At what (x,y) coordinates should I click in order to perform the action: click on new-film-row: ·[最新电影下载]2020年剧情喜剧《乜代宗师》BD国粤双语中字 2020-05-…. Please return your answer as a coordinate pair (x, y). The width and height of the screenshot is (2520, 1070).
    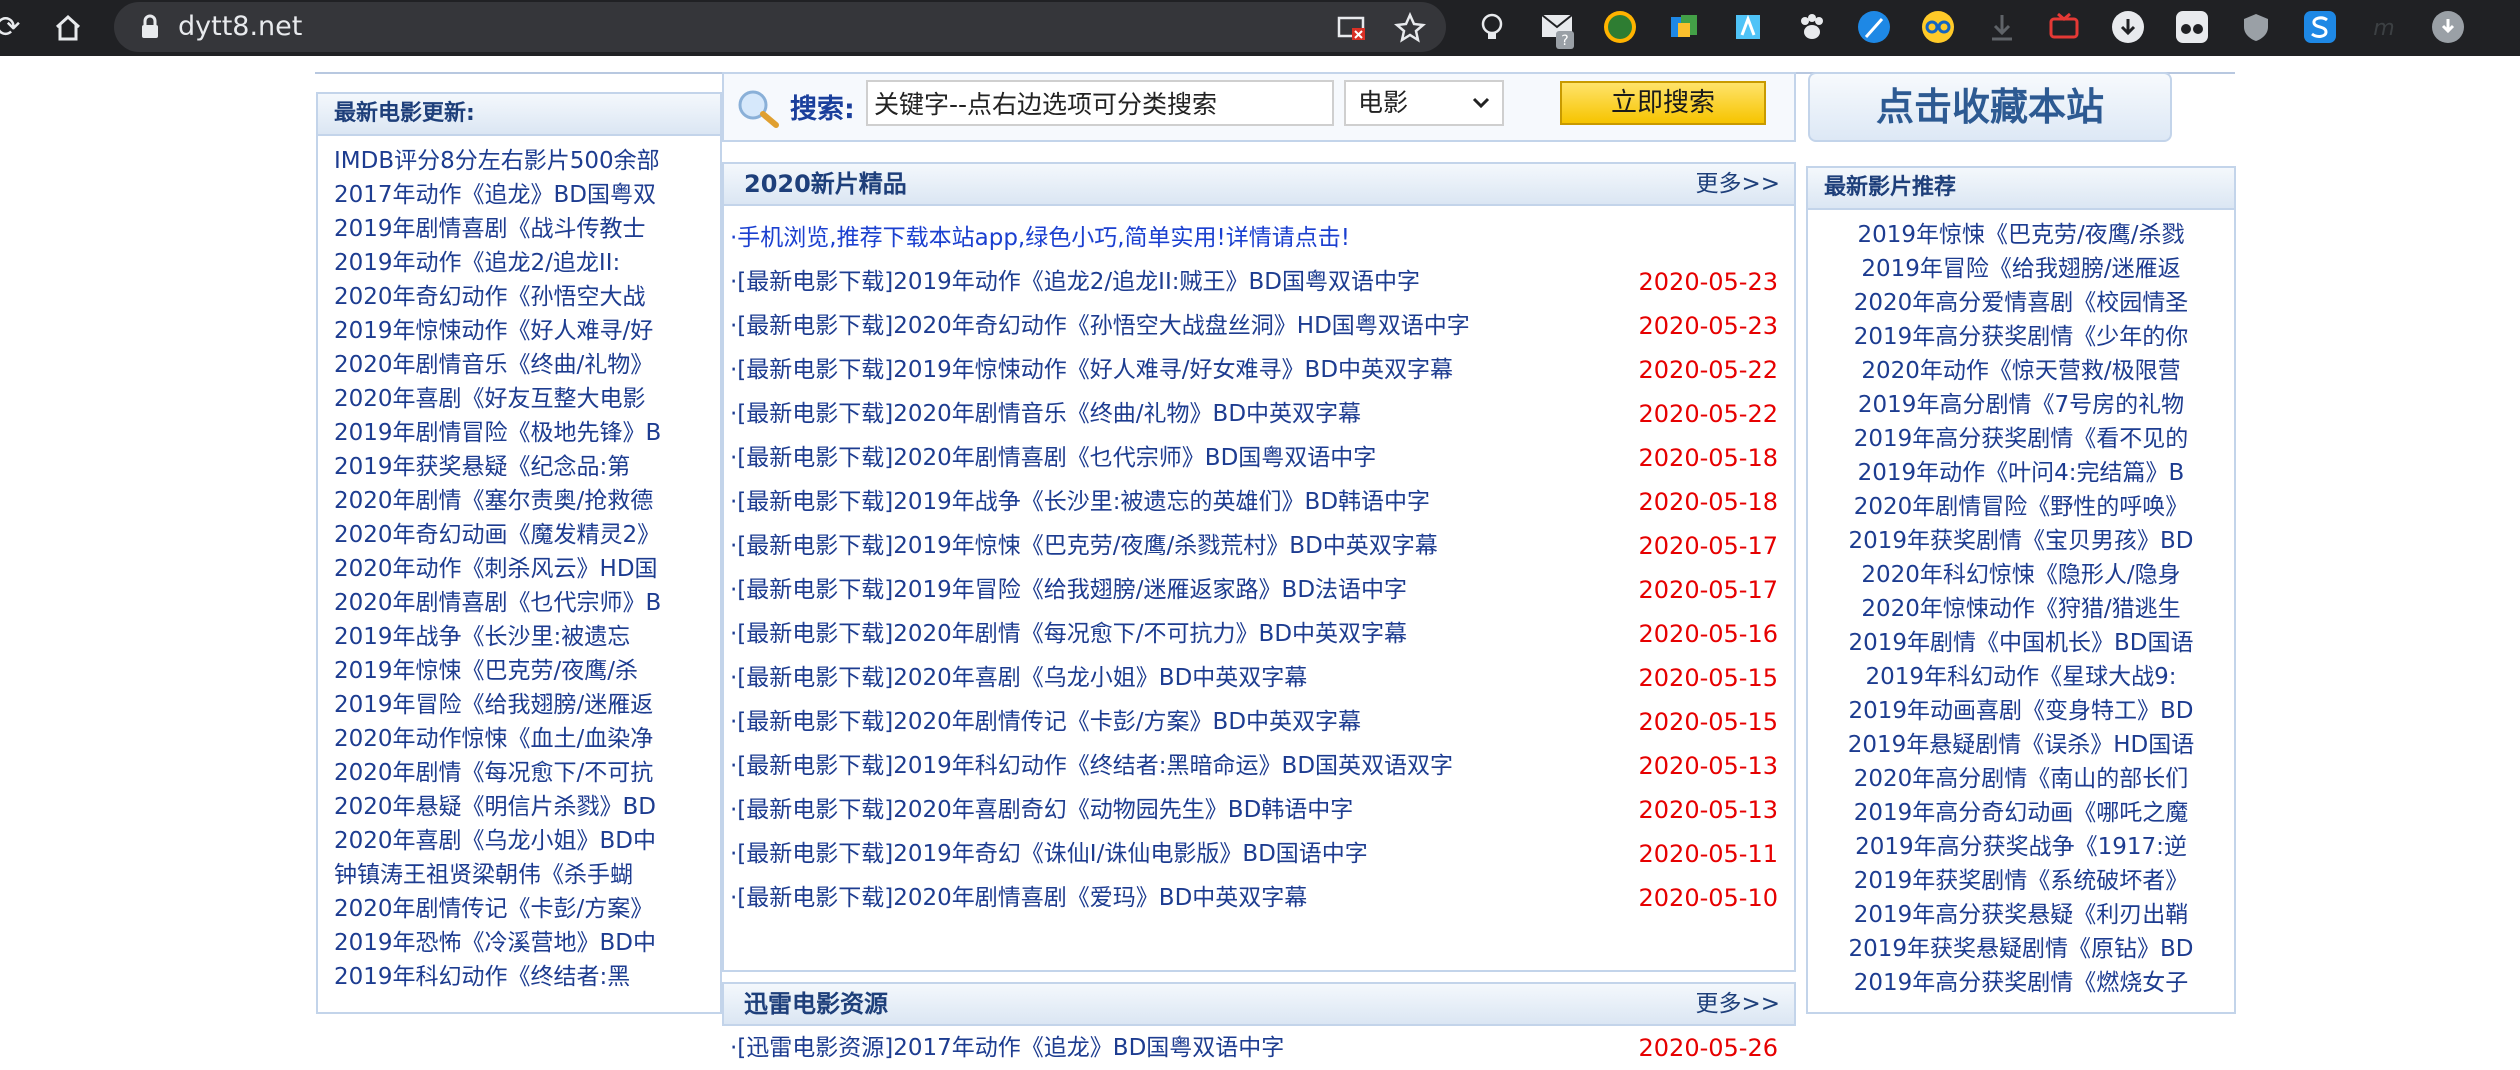
    Looking at the image, I should click on (1257, 458).